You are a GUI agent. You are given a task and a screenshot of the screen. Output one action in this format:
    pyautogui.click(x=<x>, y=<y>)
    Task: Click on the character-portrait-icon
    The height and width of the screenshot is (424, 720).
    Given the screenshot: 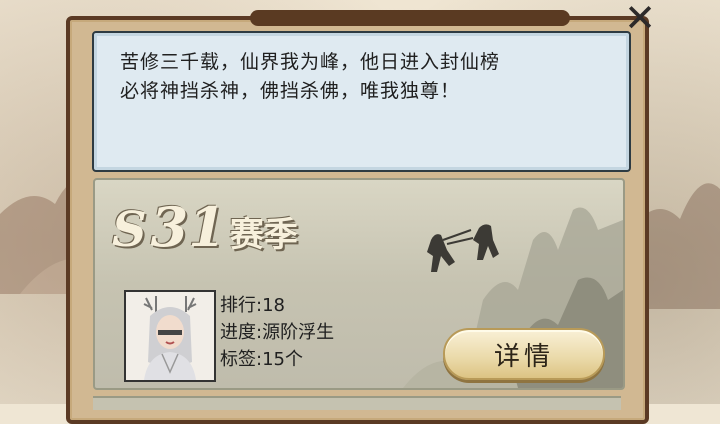 What is the action you would take?
    pyautogui.click(x=170, y=336)
    